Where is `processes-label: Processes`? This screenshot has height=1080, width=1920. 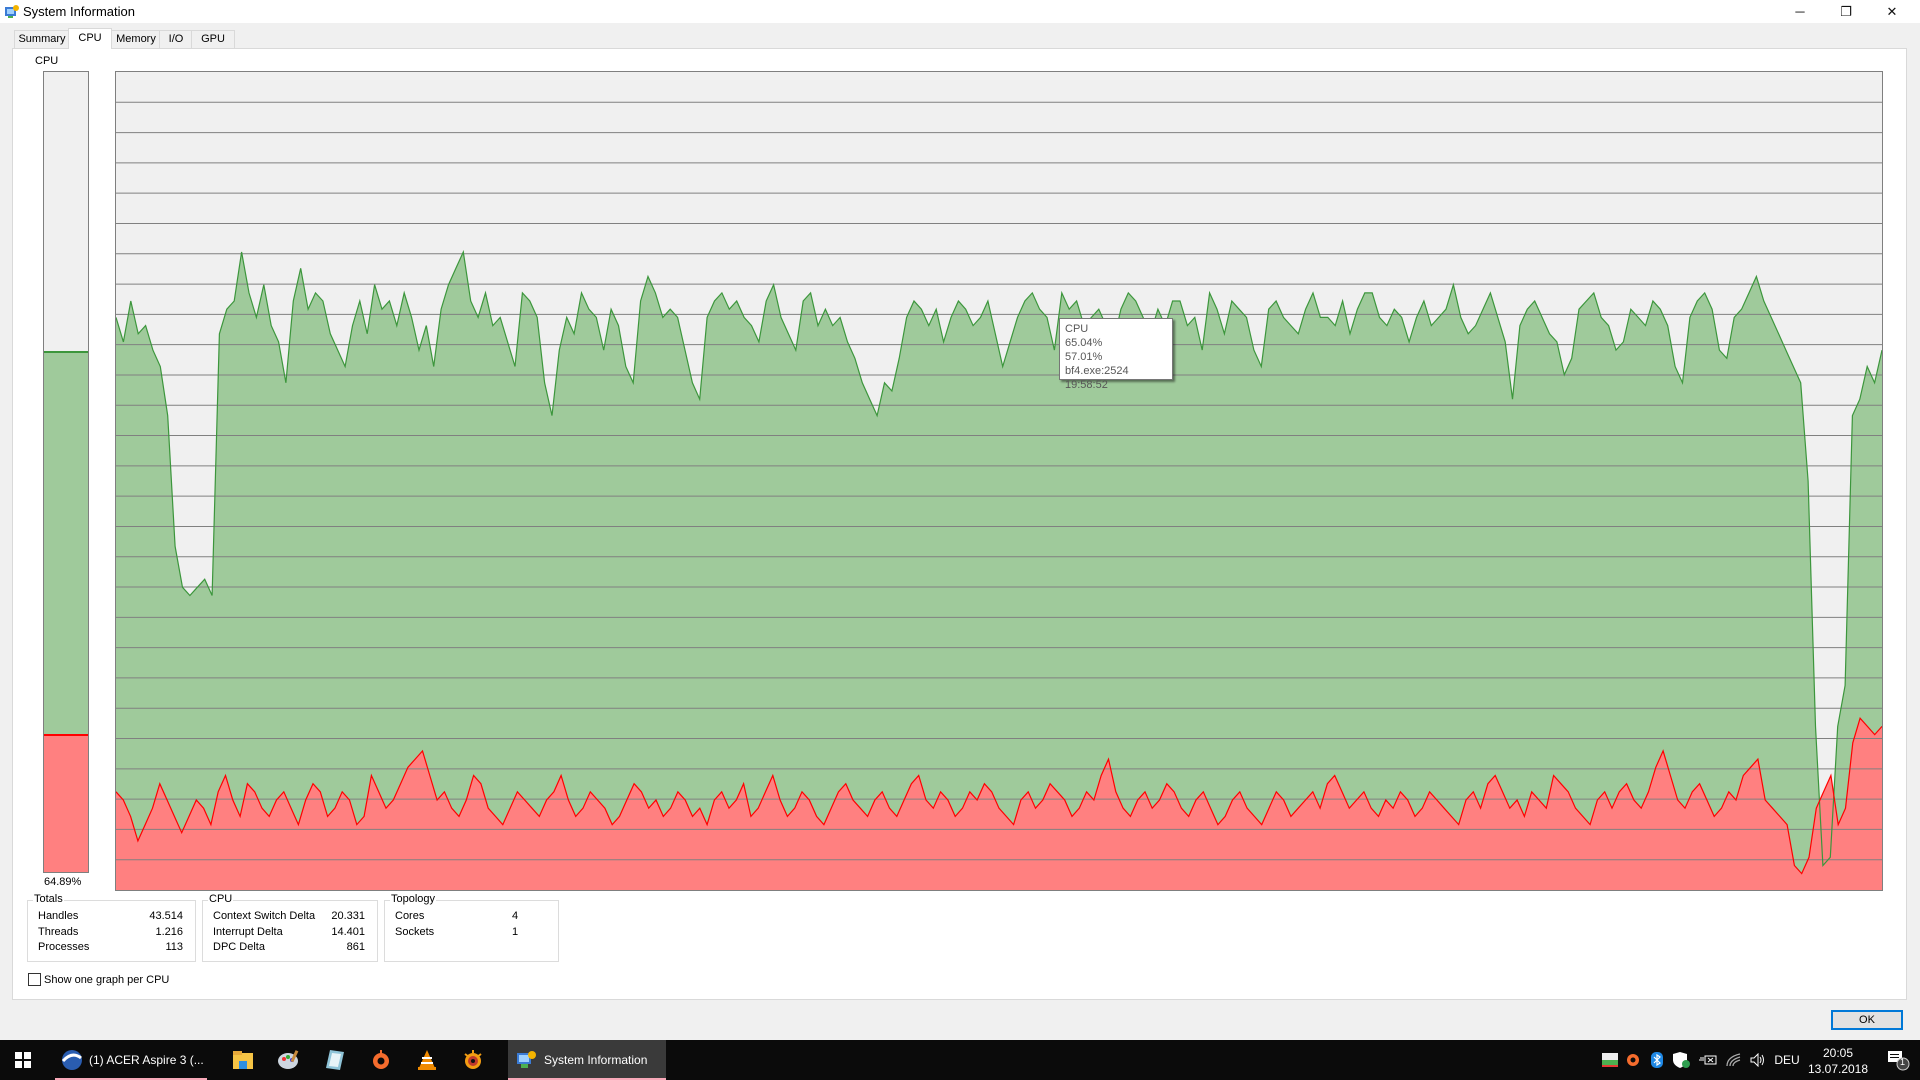 processes-label: Processes is located at coordinates (64, 947).